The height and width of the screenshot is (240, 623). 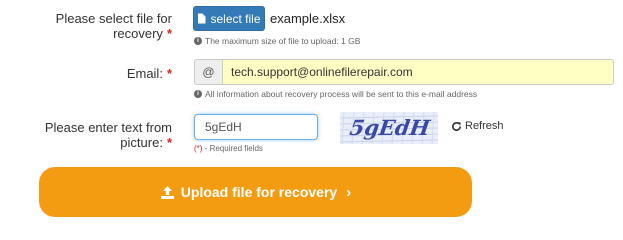 What do you see at coordinates (144, 73) in the screenshot?
I see `email-label-text: Email:` at bounding box center [144, 73].